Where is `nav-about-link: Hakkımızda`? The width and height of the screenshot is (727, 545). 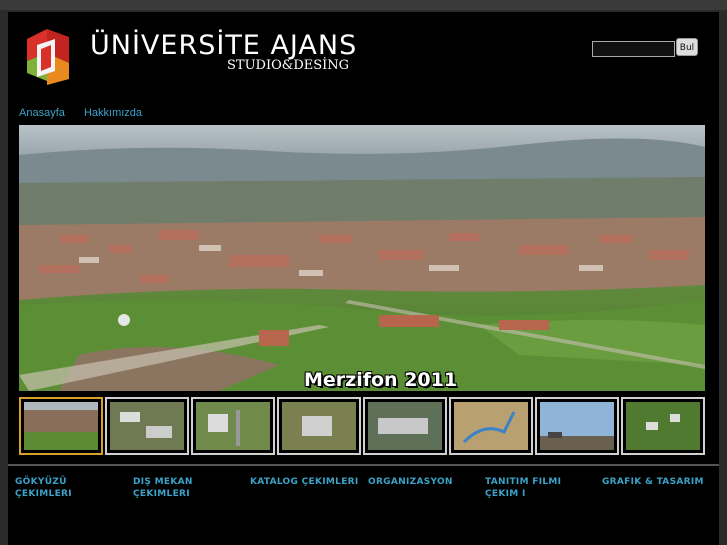
nav-about-link: Hakkımızda is located at coordinates (113, 113).